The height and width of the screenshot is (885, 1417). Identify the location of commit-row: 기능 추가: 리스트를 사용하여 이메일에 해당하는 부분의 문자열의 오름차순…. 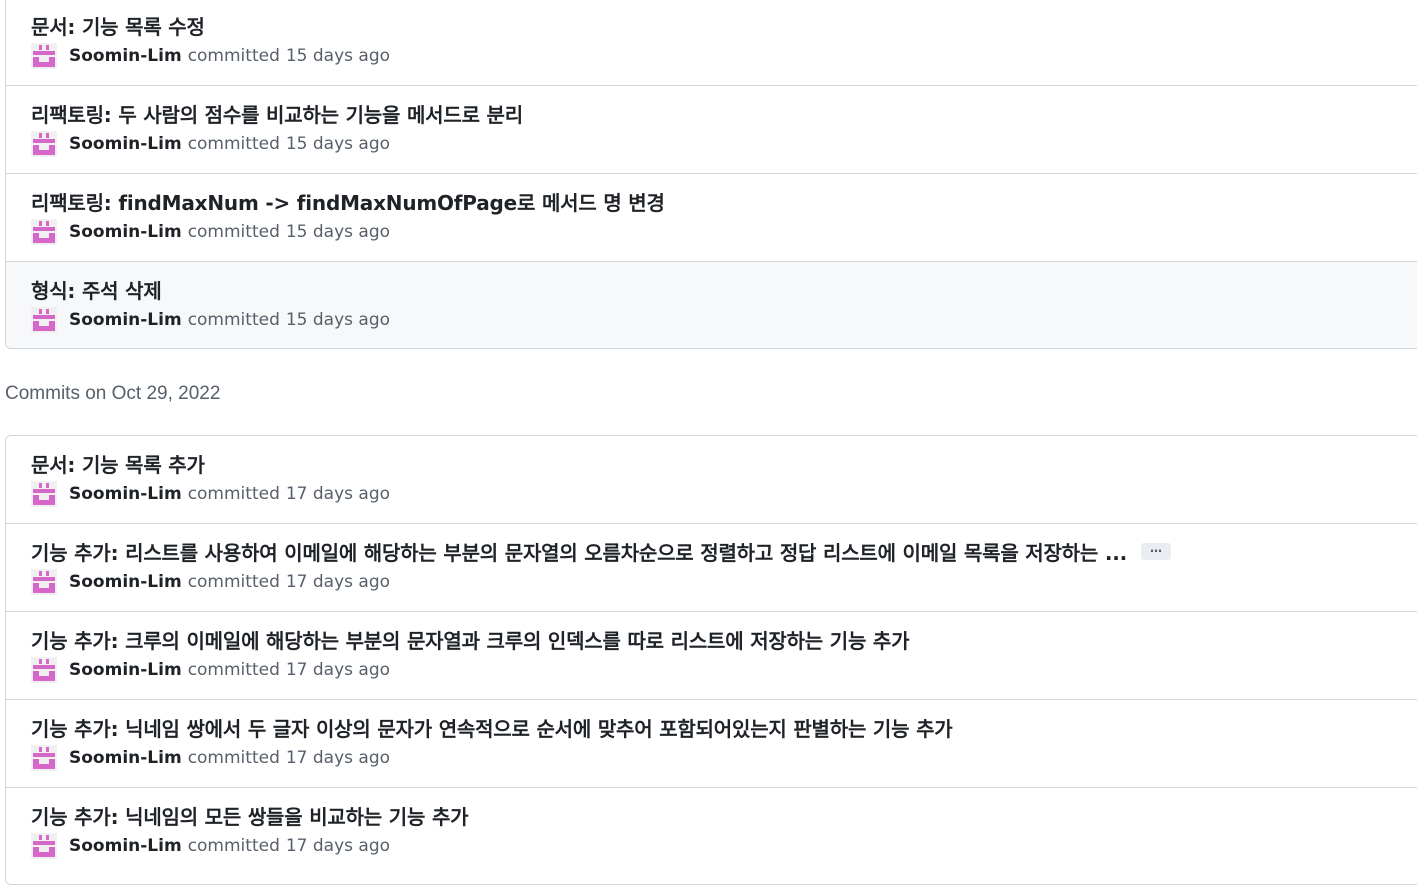
(711, 568).